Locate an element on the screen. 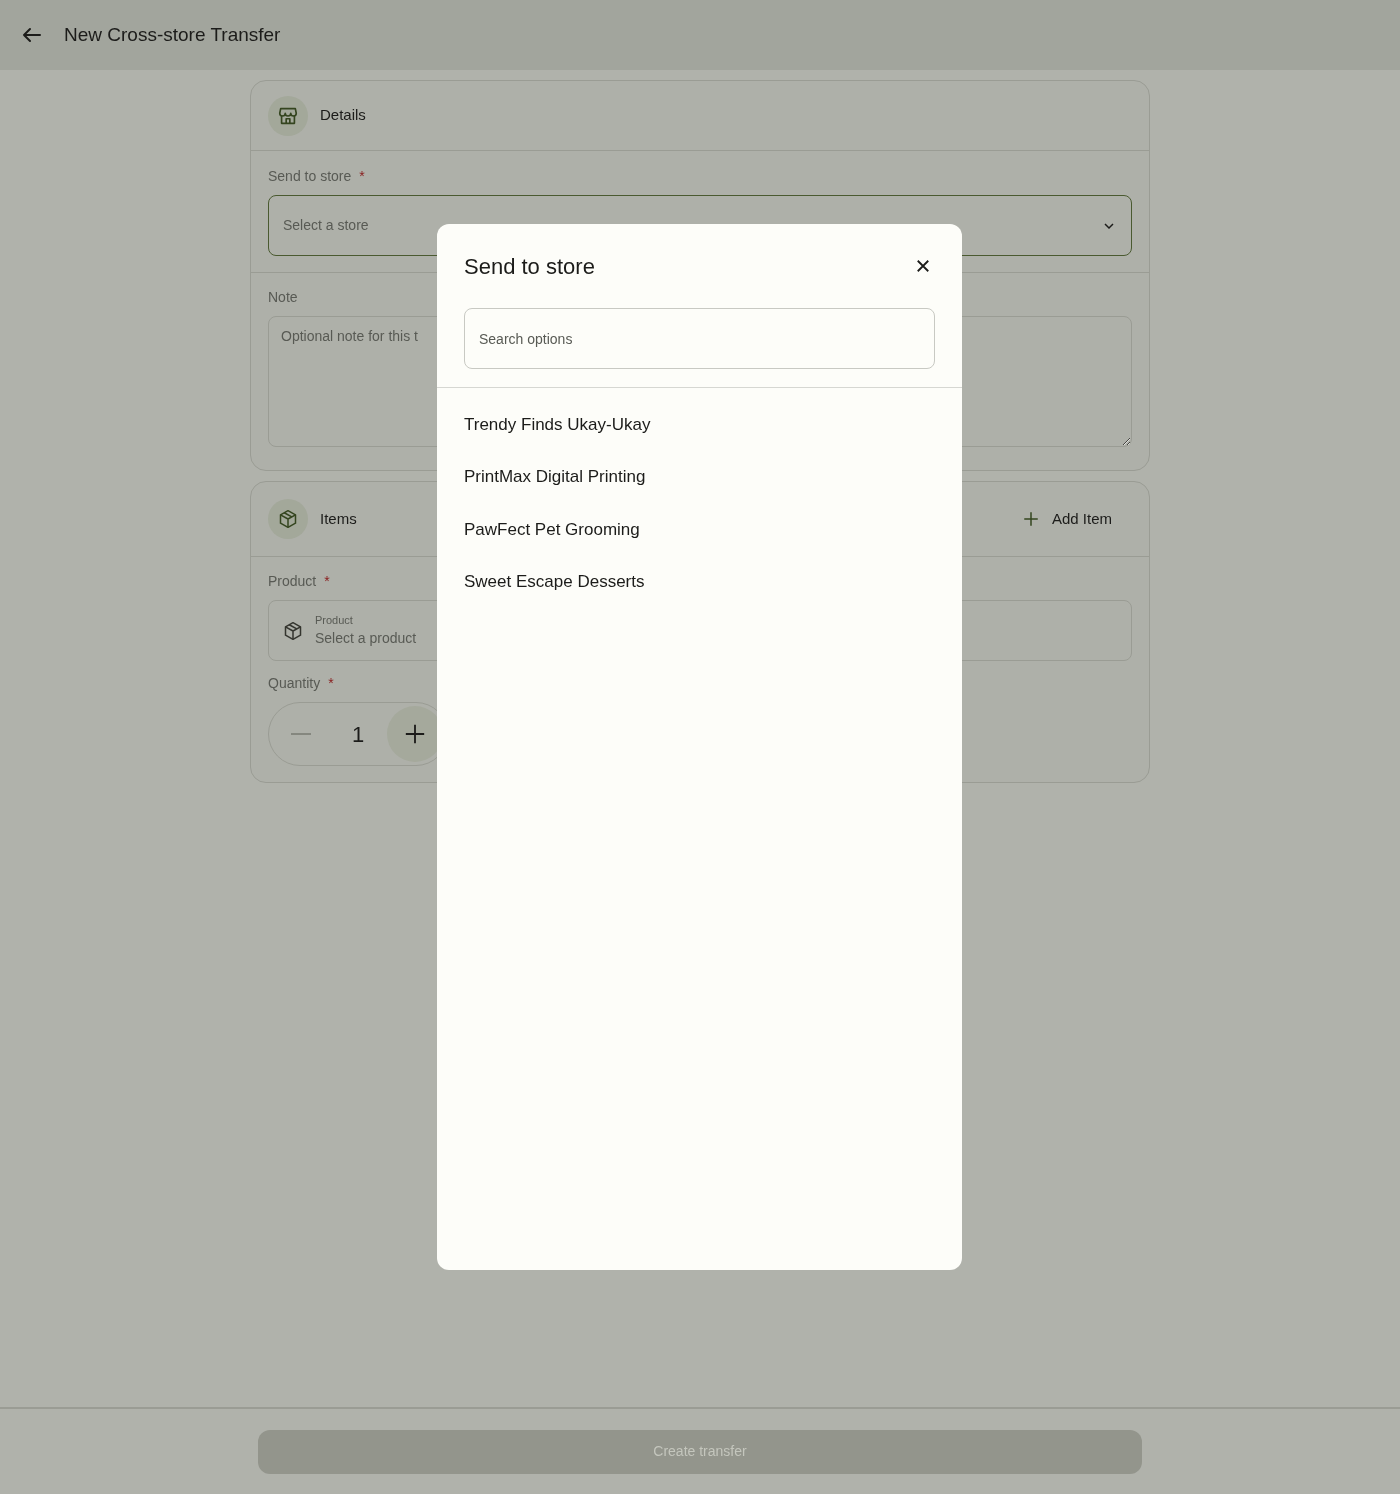 The image size is (1400, 1494). section-title: Items is located at coordinates (338, 518).